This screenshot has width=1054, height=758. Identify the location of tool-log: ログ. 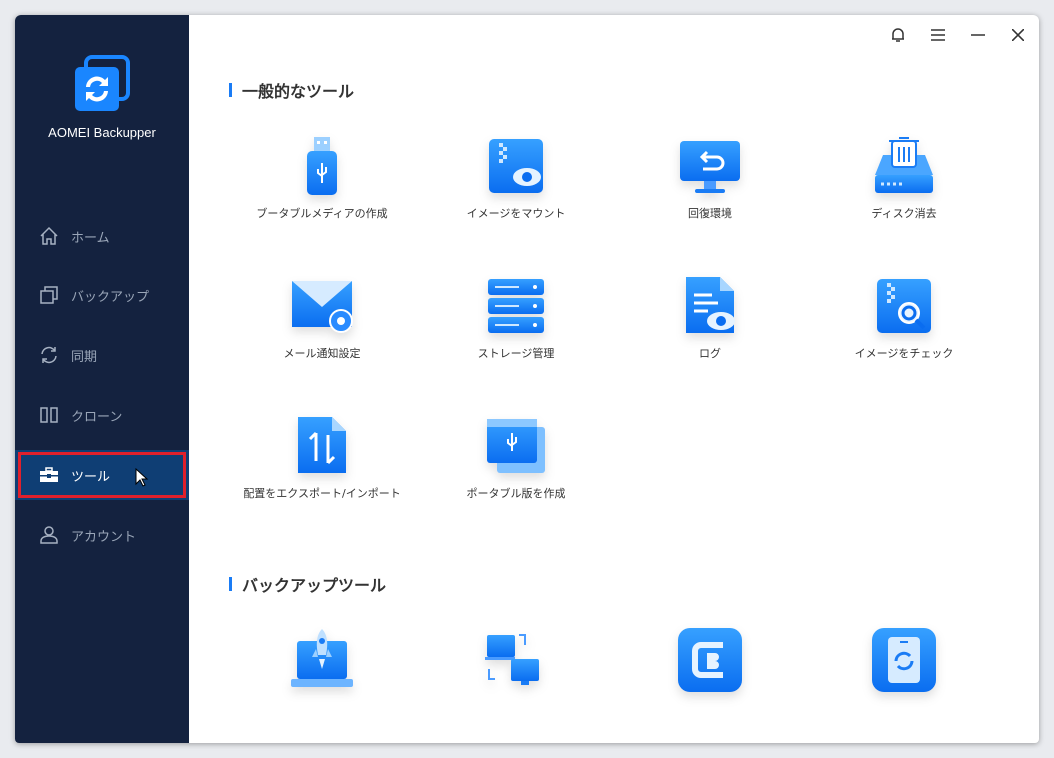
(710, 318).